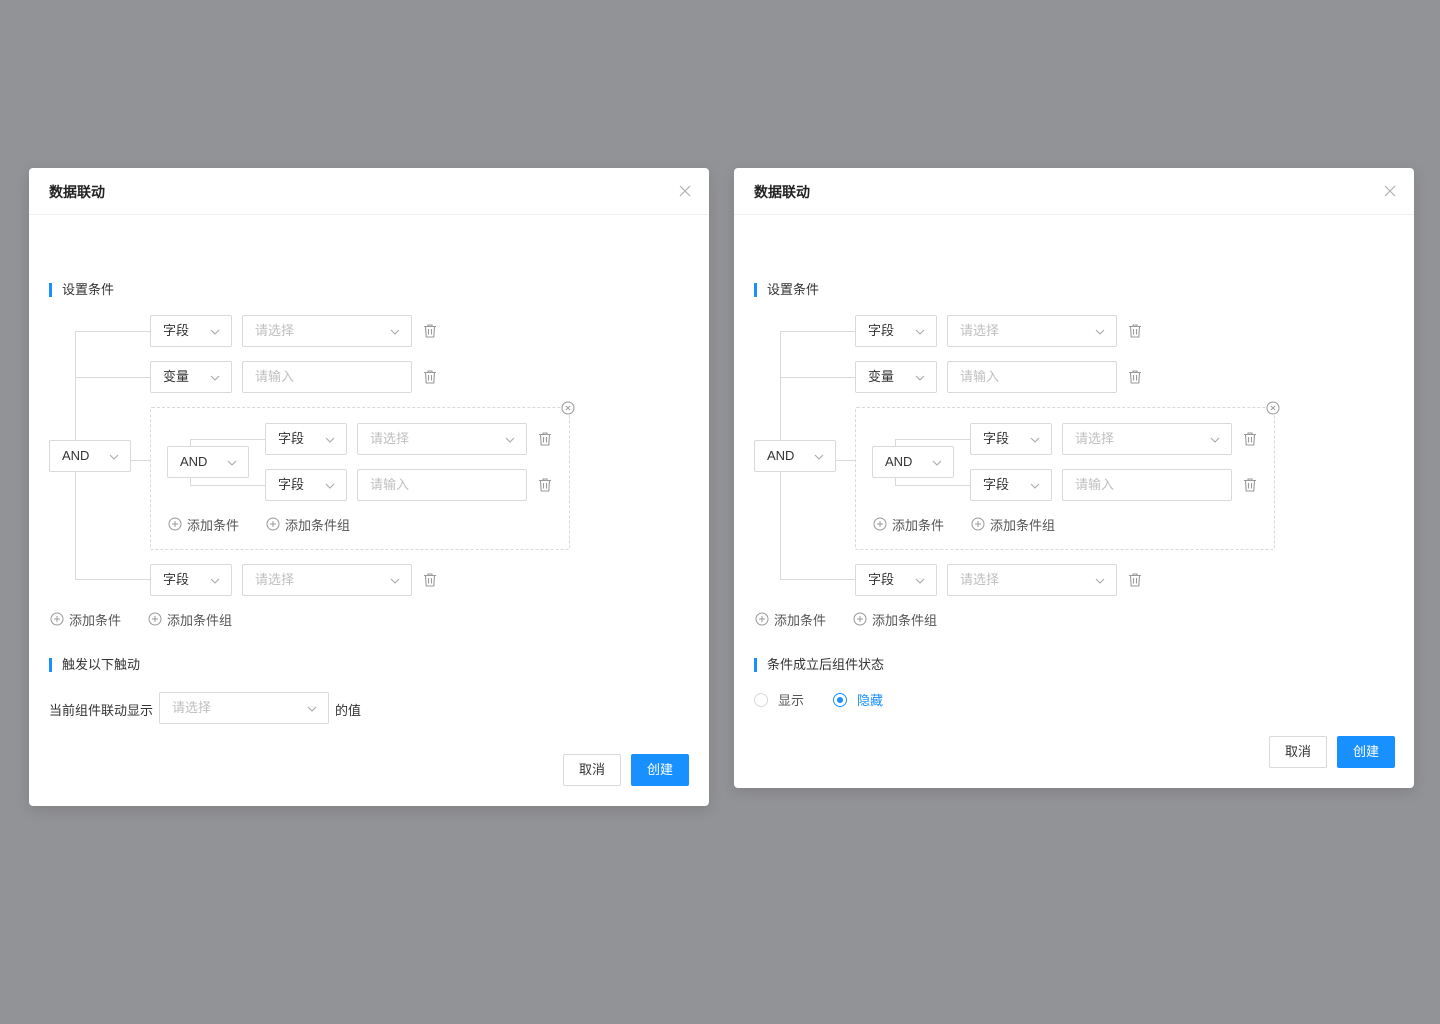  I want to click on trigger-select: 请选择, so click(244, 708).